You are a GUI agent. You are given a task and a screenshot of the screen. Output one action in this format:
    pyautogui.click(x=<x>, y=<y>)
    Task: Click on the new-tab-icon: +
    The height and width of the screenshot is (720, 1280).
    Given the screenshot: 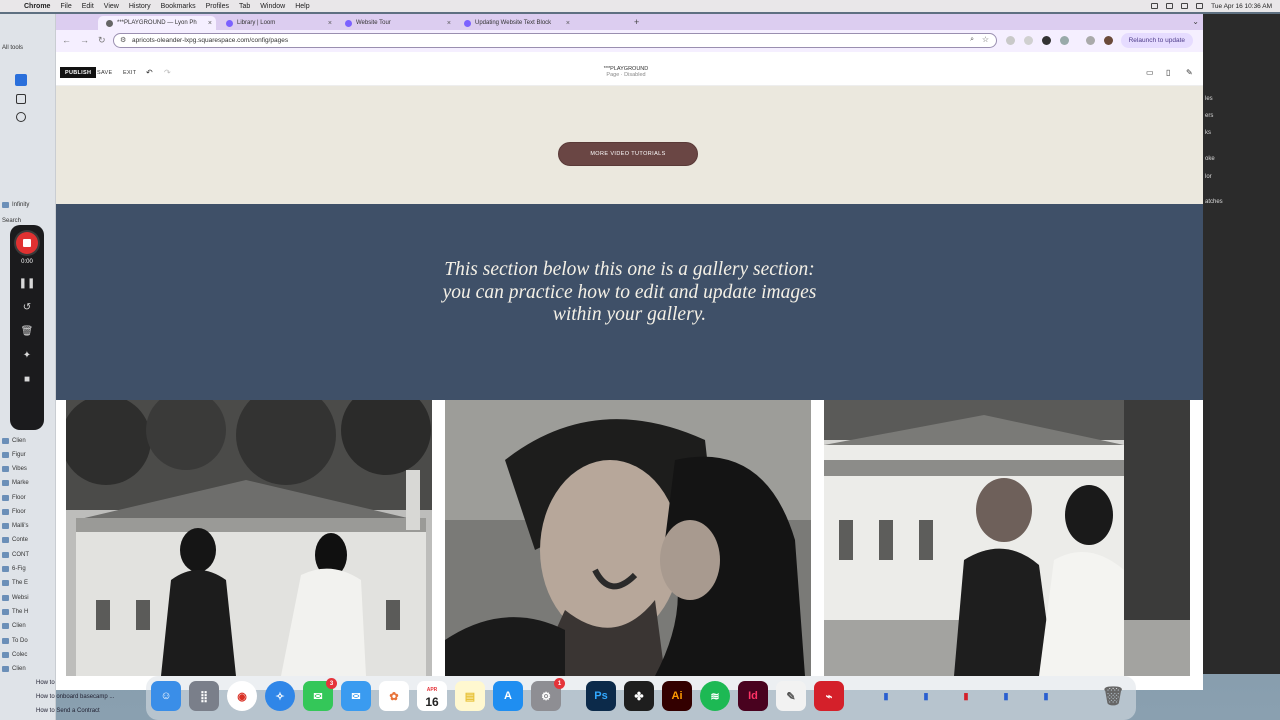 What is the action you would take?
    pyautogui.click(x=636, y=22)
    